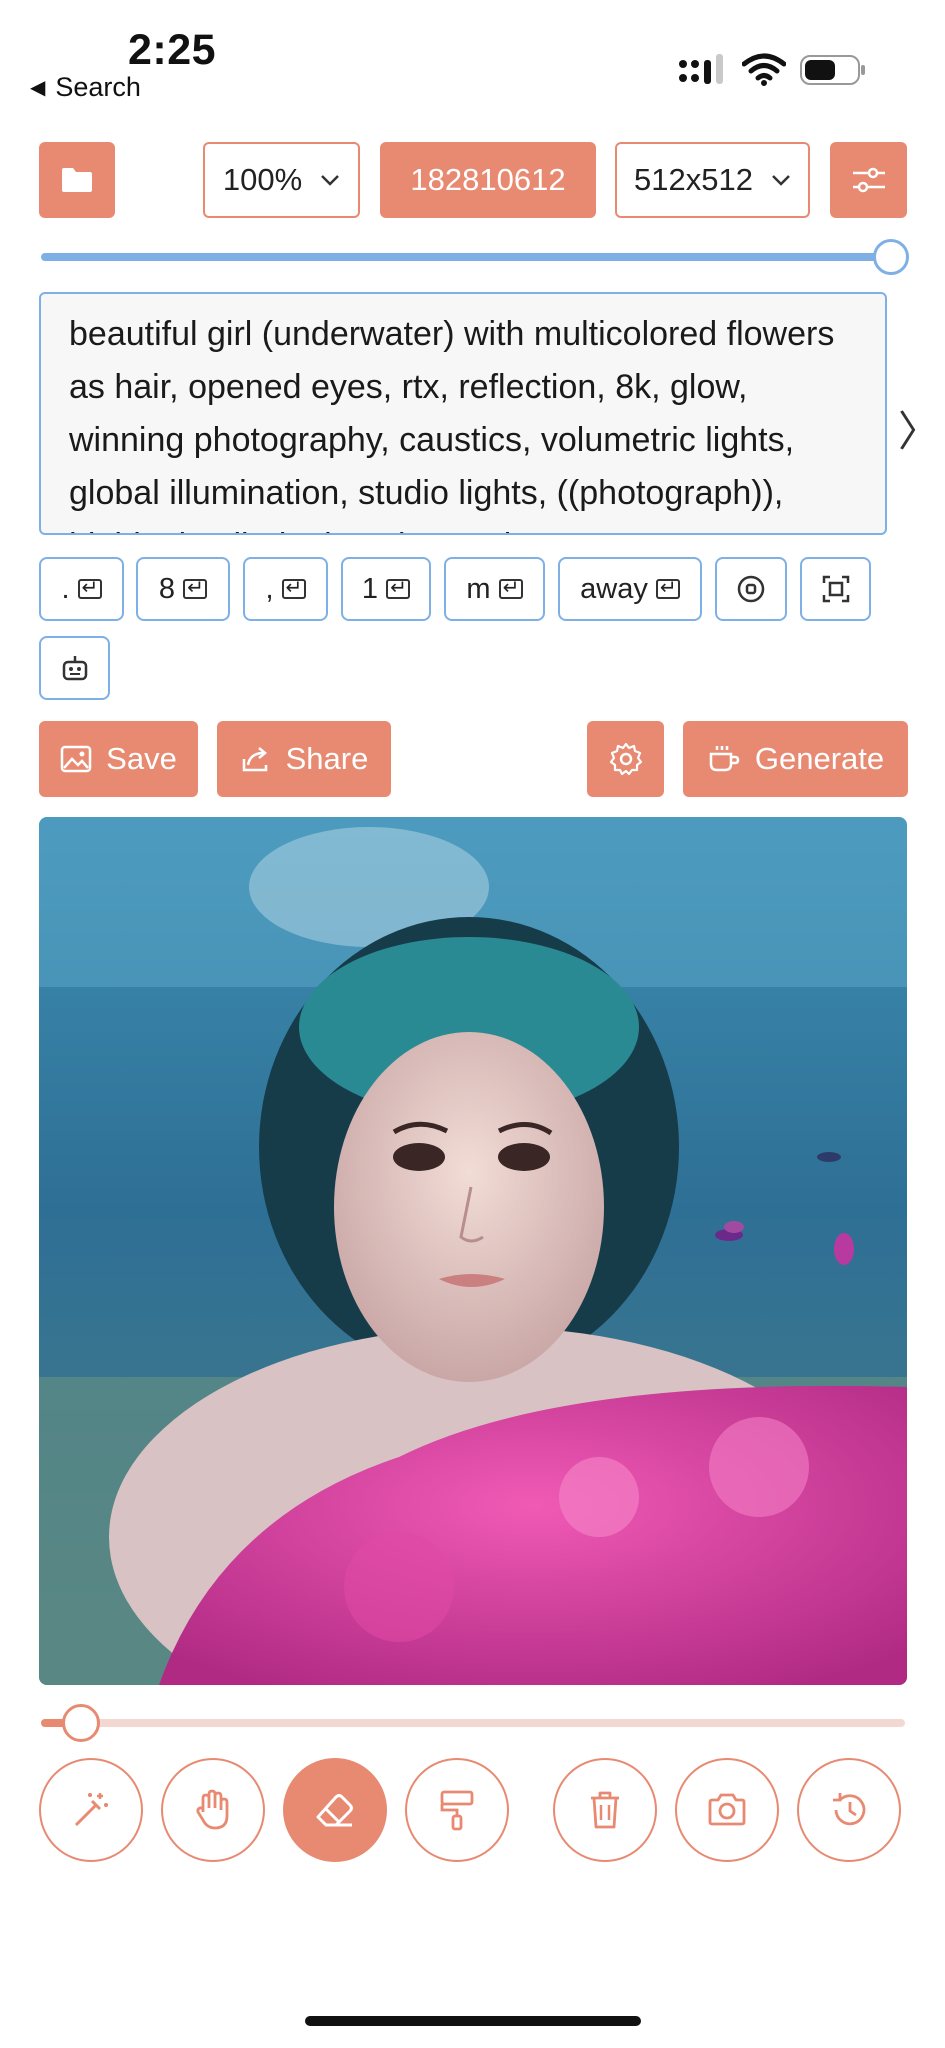 The height and width of the screenshot is (2048, 945). I want to click on token-button-1: 1, so click(386, 589).